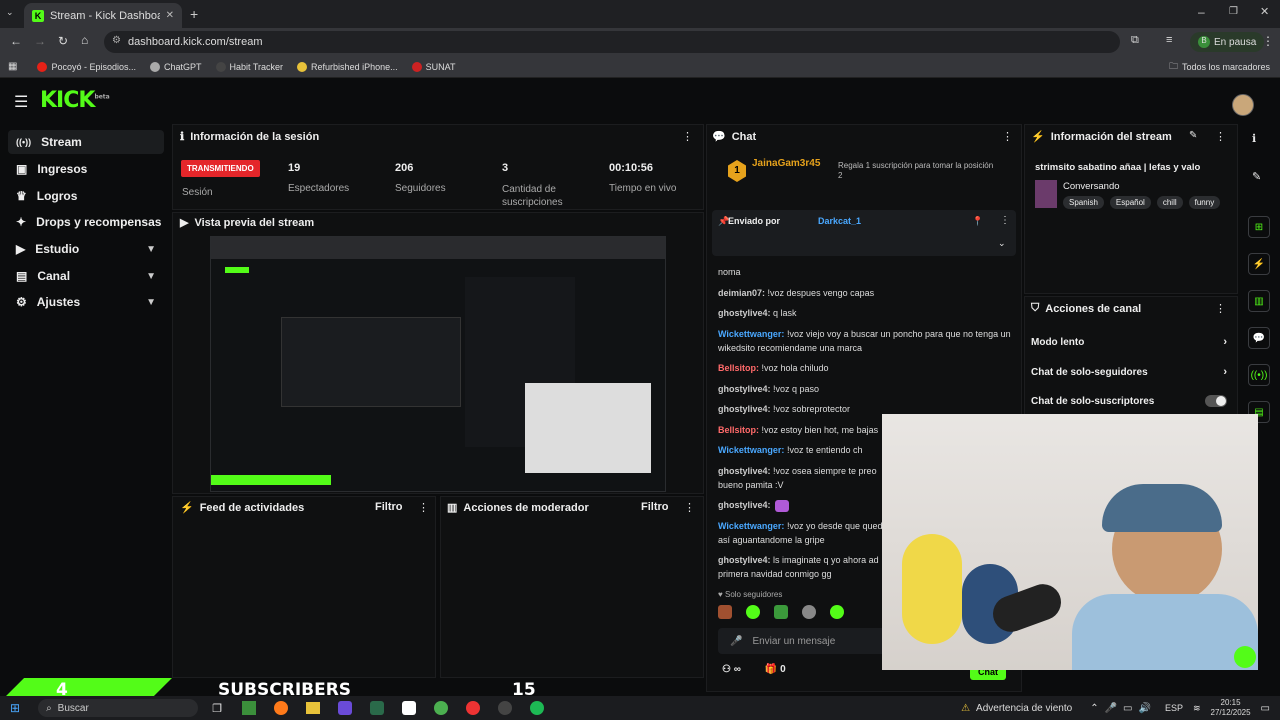 The width and height of the screenshot is (1280, 720). I want to click on chat-input: 🎤 Enviar un mensaje, so click(803, 641).